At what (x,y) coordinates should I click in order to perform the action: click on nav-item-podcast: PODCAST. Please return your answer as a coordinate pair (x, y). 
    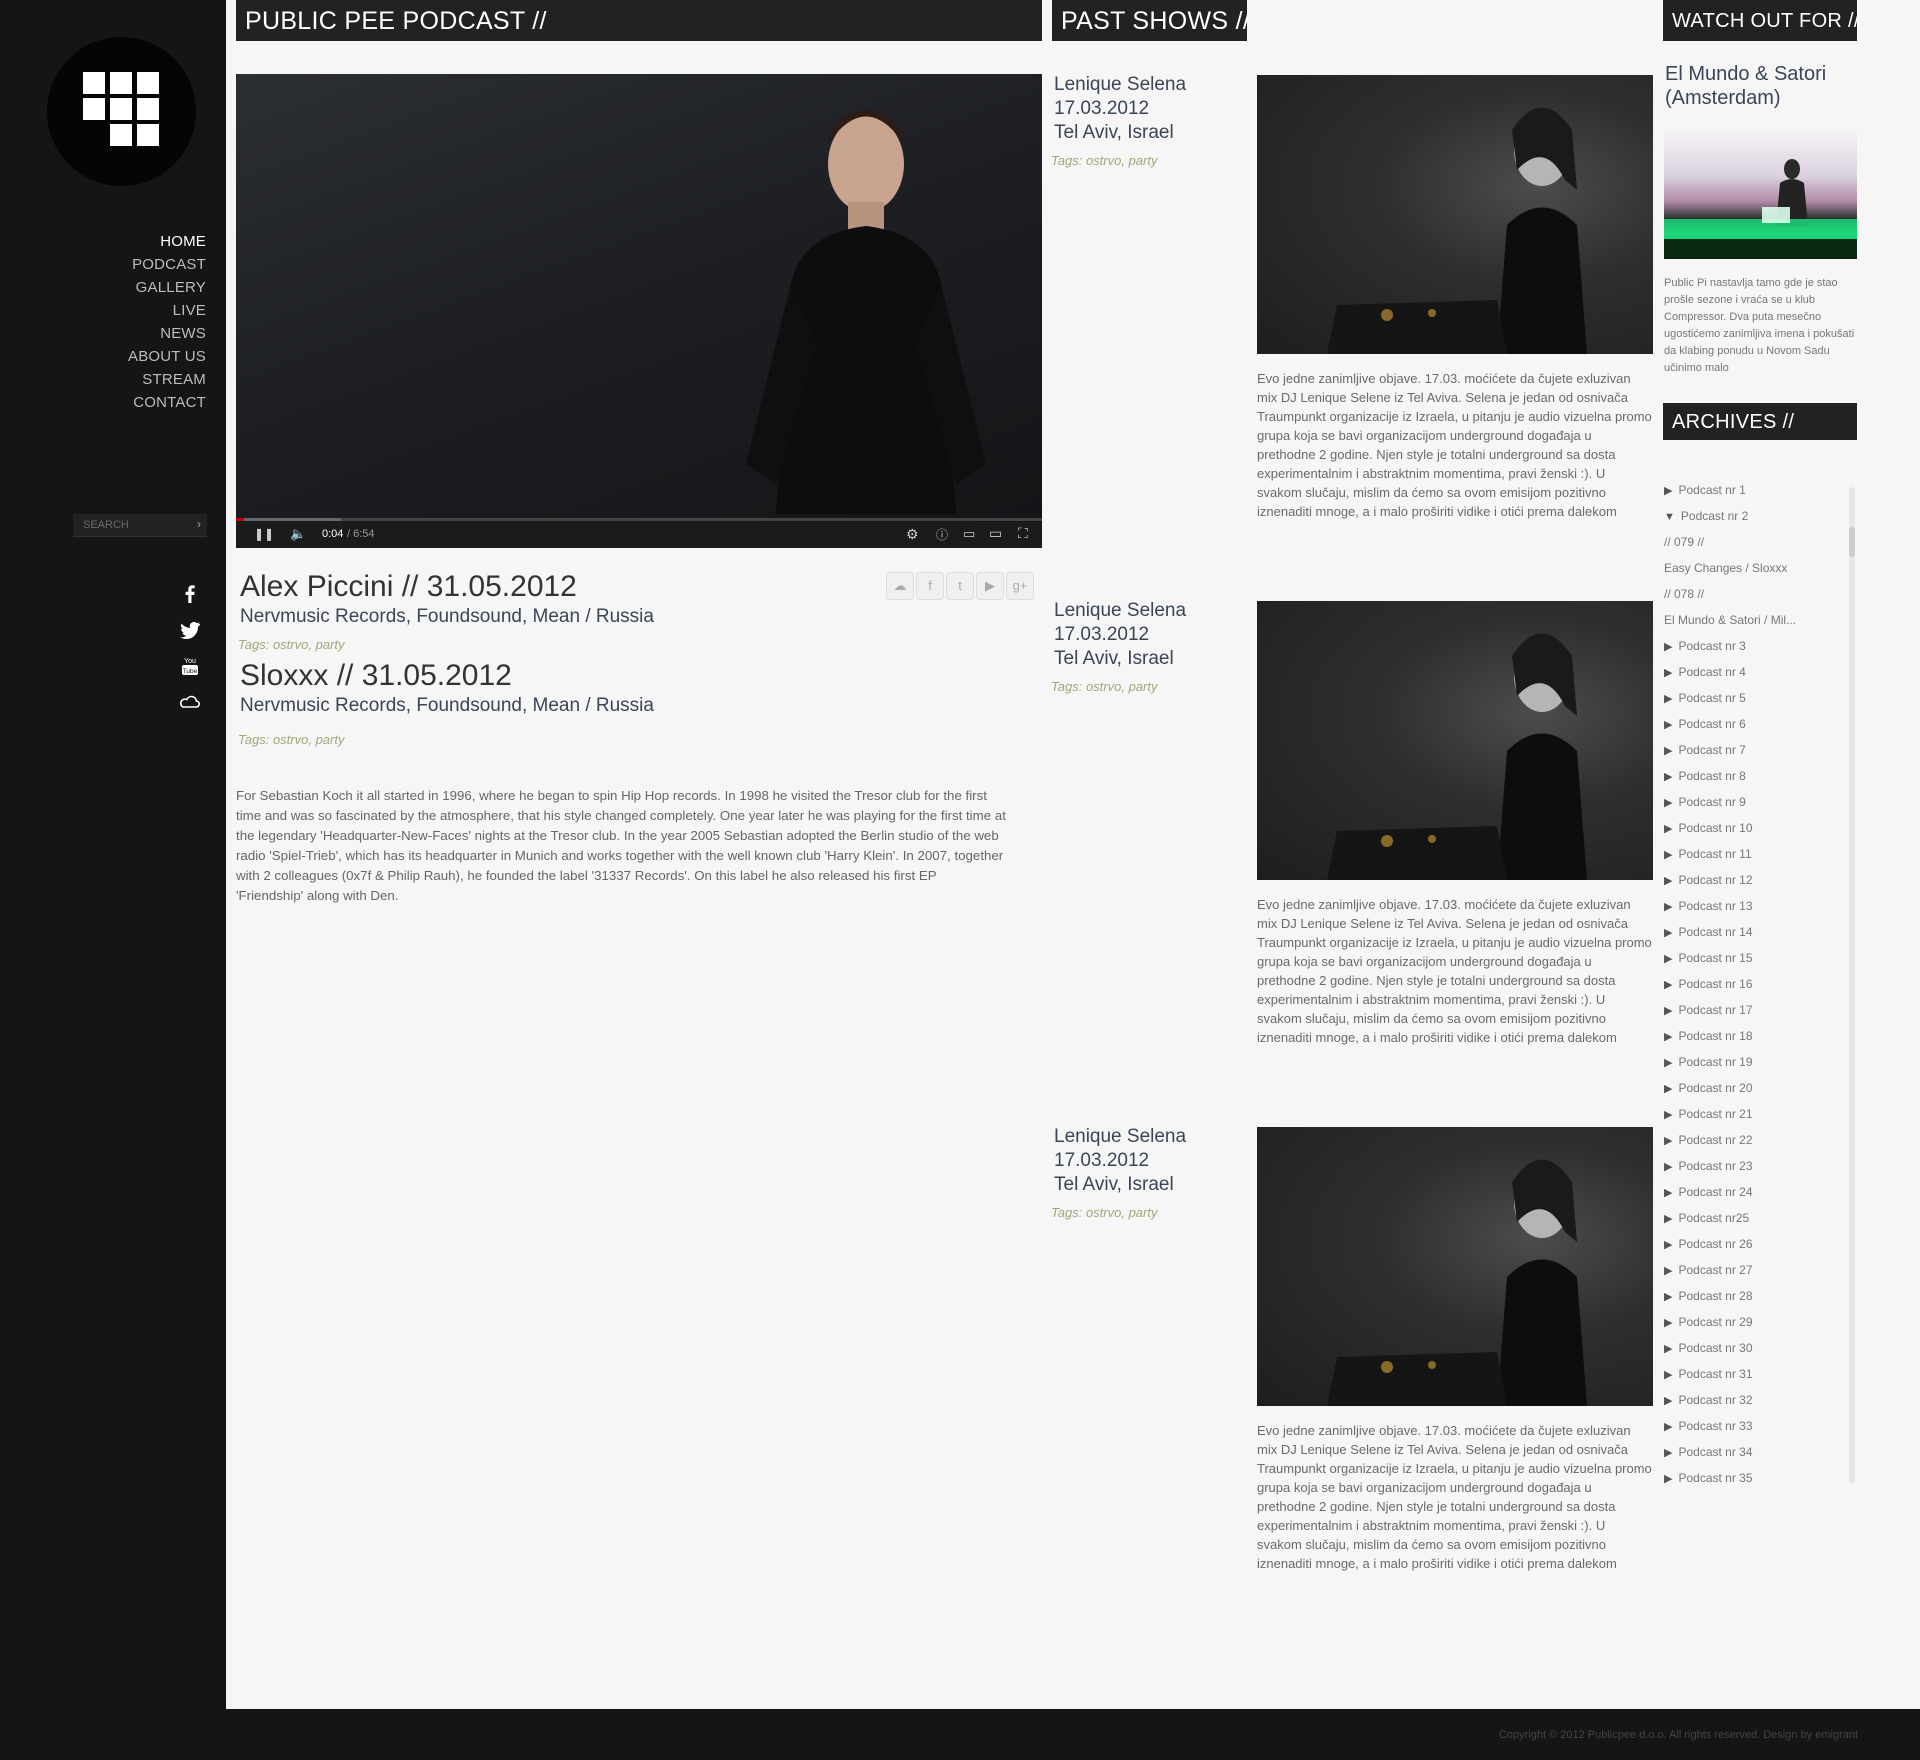
    Looking at the image, I should click on (167, 264).